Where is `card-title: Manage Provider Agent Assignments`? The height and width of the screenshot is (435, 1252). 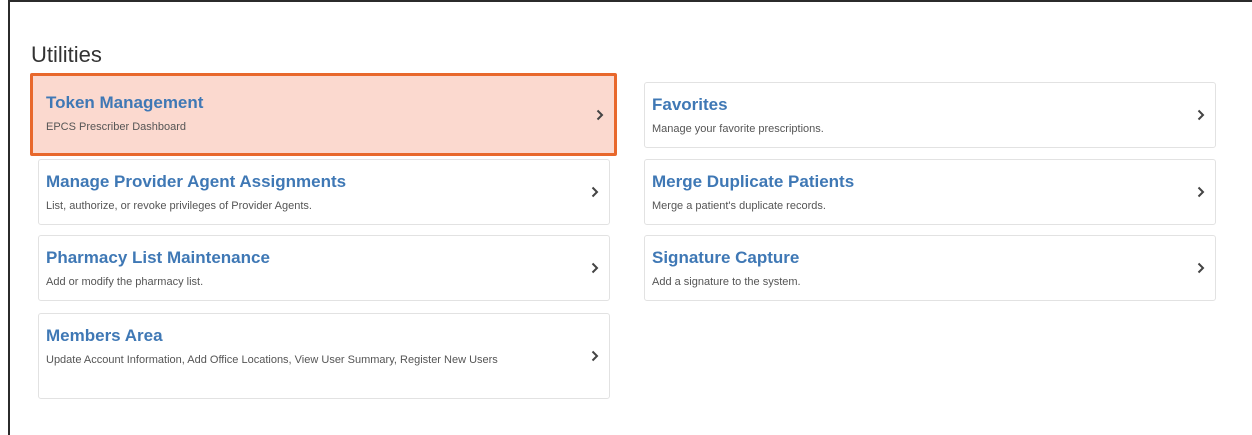 card-title: Manage Provider Agent Assignments is located at coordinates (196, 181).